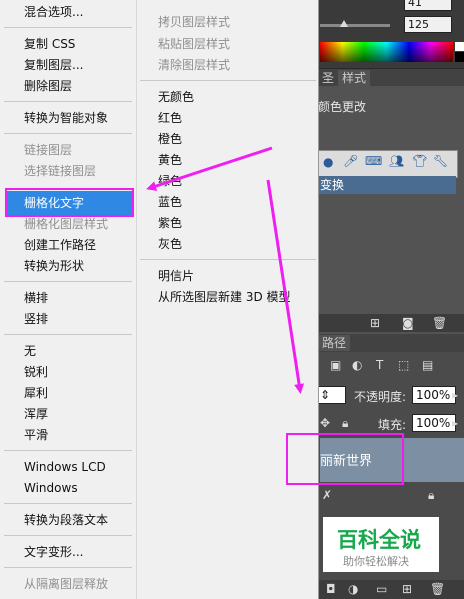 Image resolution: width=464 pixels, height=599 pixels. Describe the element at coordinates (209, 168) in the screenshot. I see `arrow-to-menu-item` at that location.